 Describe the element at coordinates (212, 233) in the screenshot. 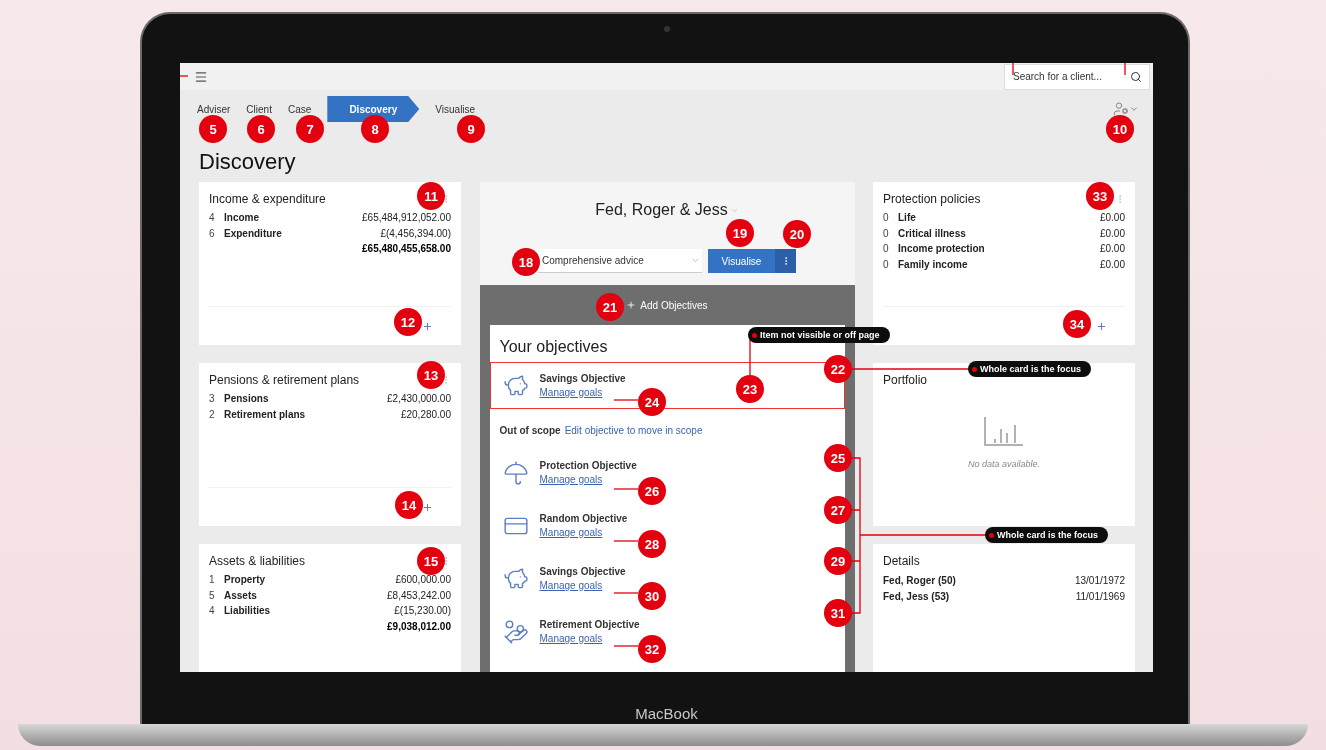

I see `row-count: 6` at that location.